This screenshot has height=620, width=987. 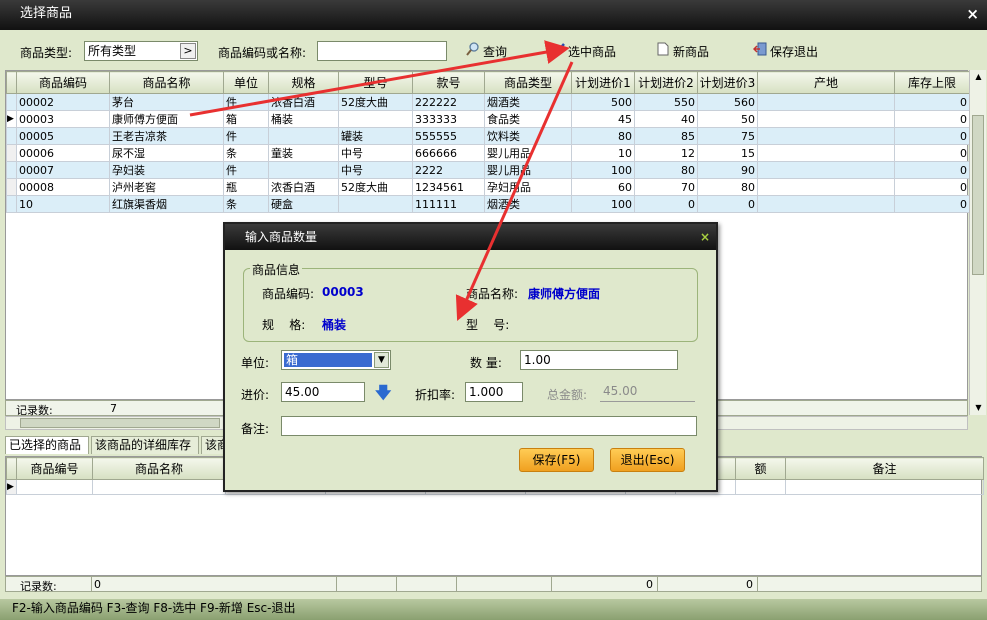 I want to click on table-cell: 王老吉凉茶, so click(x=166, y=136).